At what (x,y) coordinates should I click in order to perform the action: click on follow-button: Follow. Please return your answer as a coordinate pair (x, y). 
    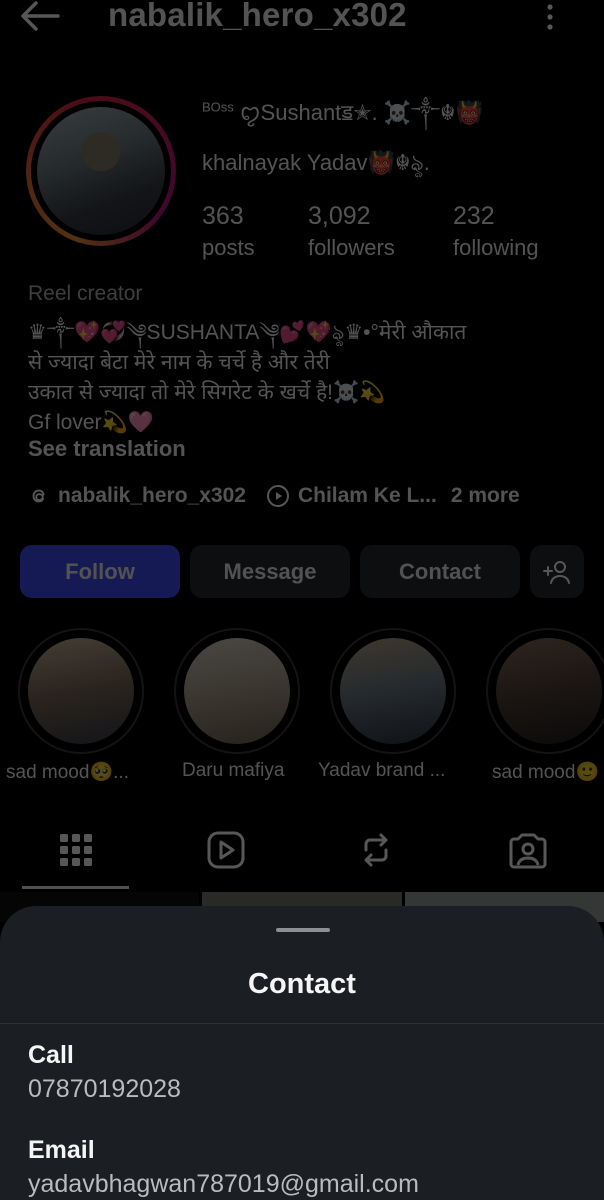
    Looking at the image, I should click on (100, 571).